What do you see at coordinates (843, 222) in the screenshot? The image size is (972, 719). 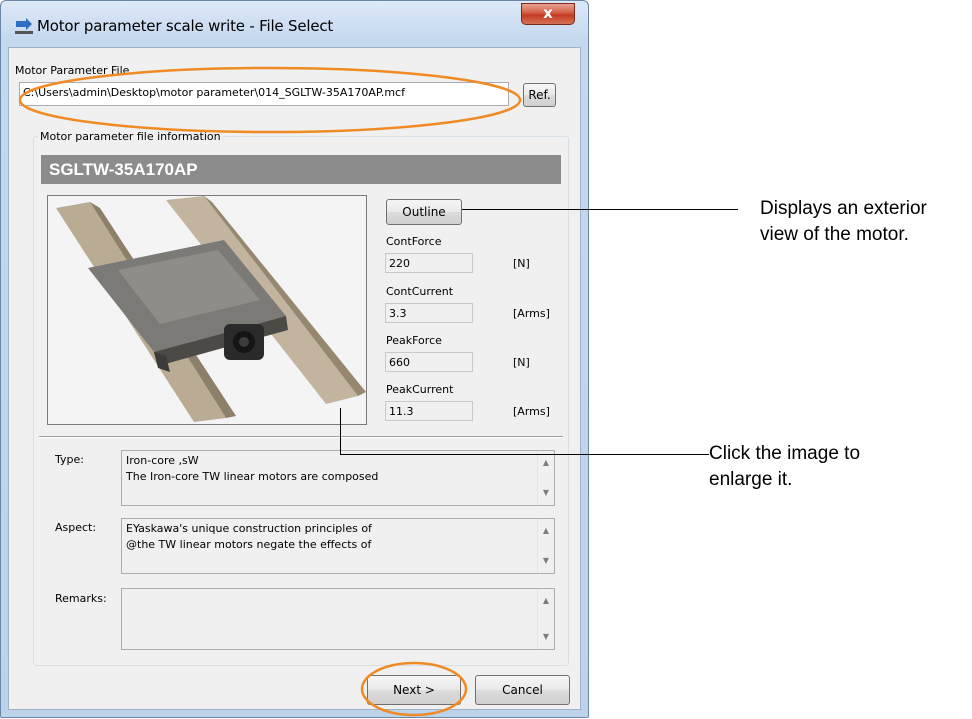 I see `outline-callout-text: Displays an exterior view of the motor.` at bounding box center [843, 222].